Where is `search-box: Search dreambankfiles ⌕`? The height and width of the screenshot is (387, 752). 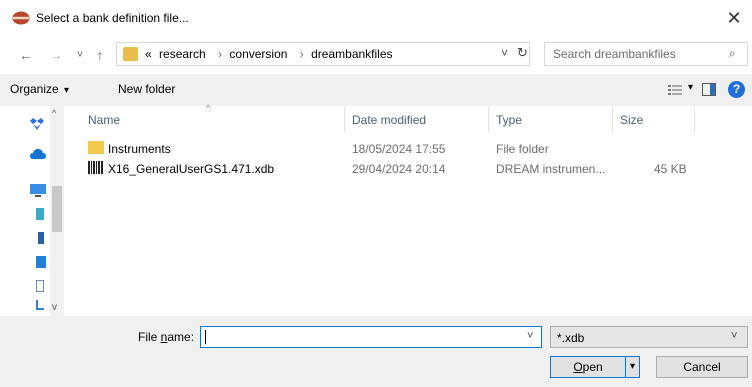 search-box: Search dreambankfiles ⌕ is located at coordinates (646, 54).